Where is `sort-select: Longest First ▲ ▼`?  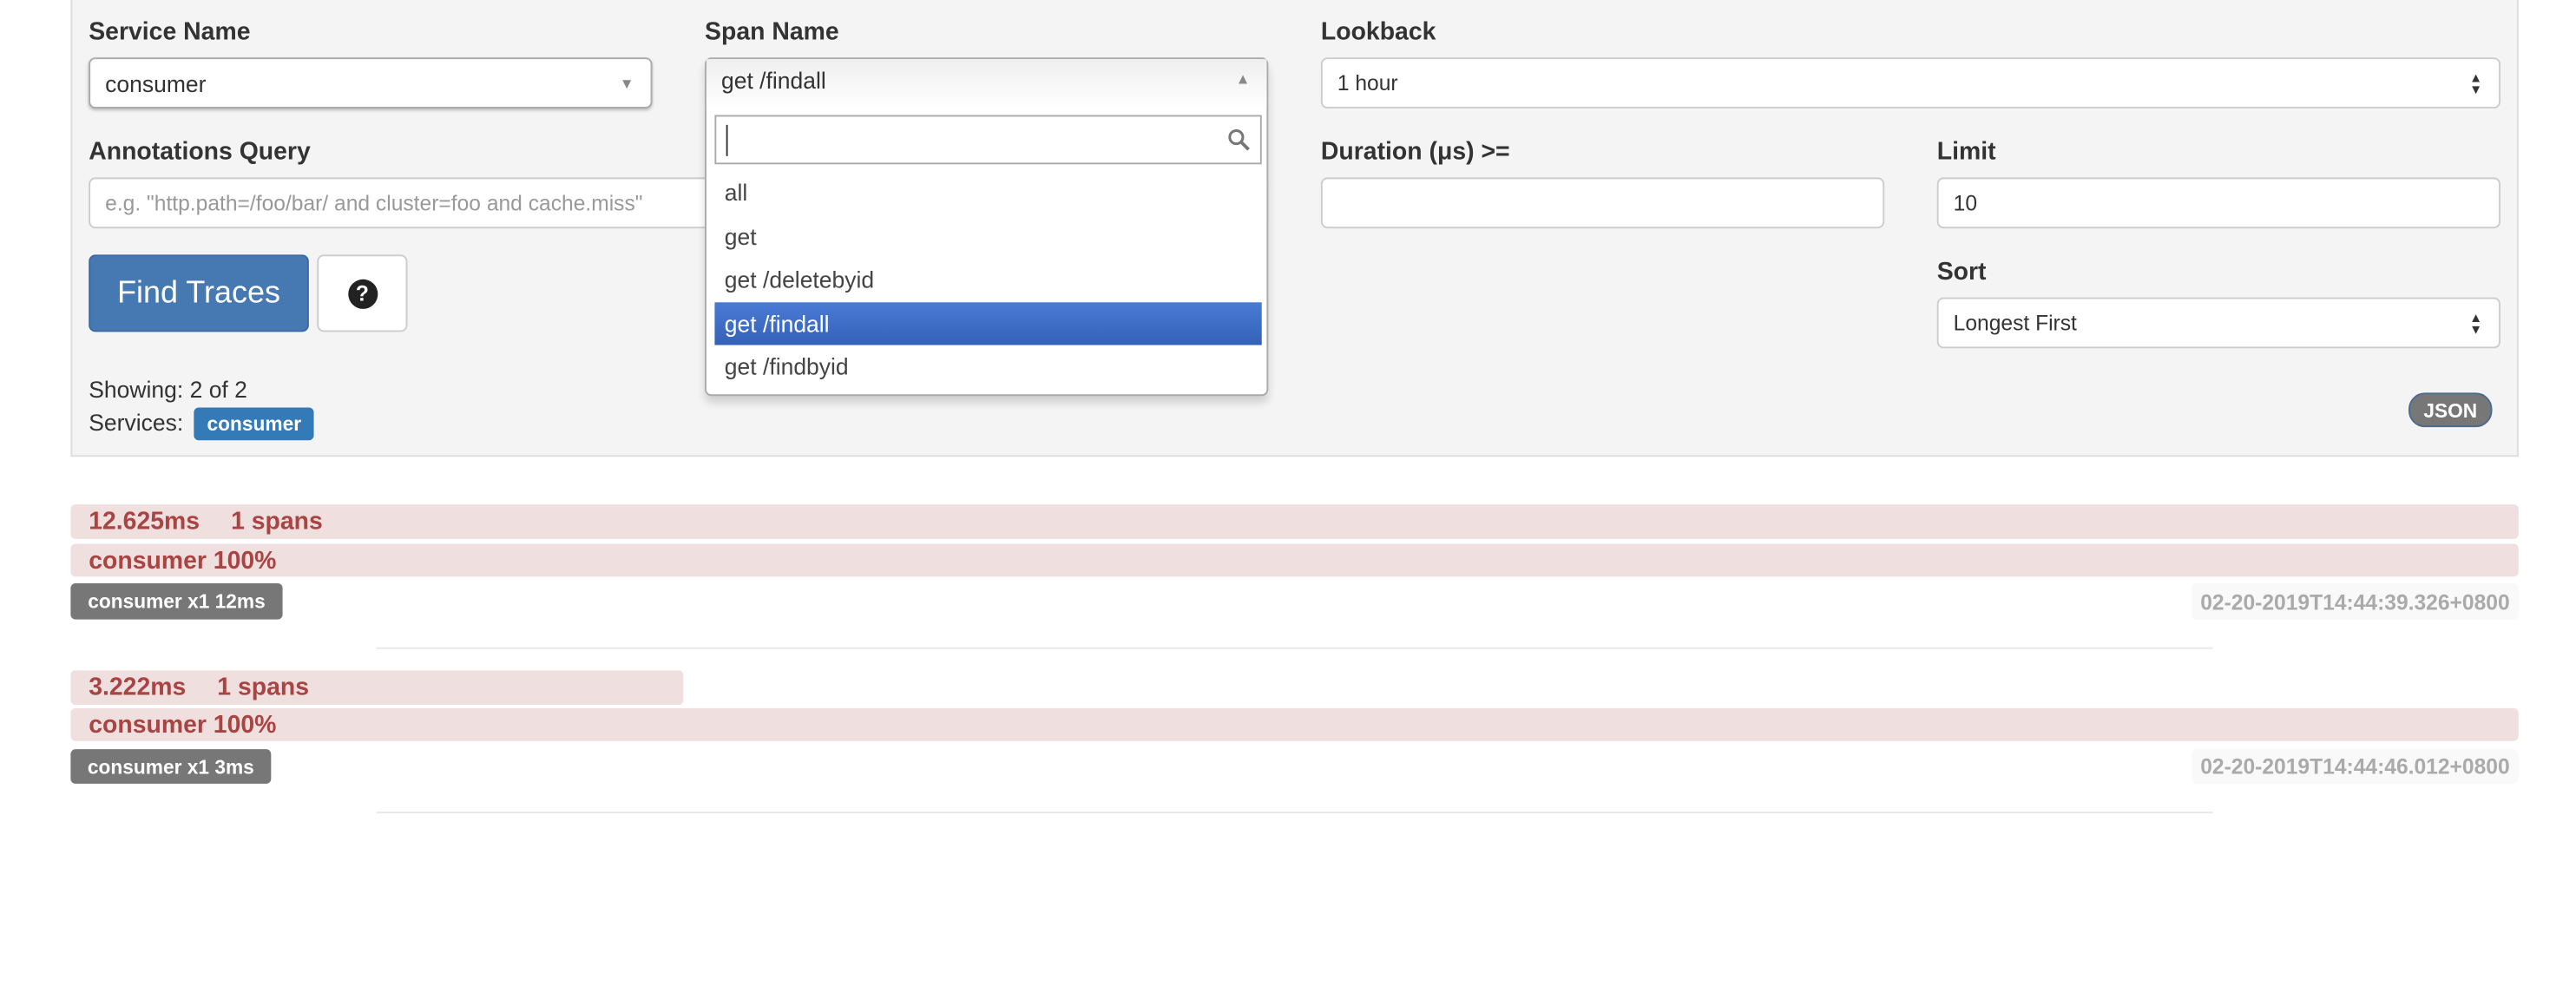
sort-select: Longest First ▲ ▼ is located at coordinates (2218, 323).